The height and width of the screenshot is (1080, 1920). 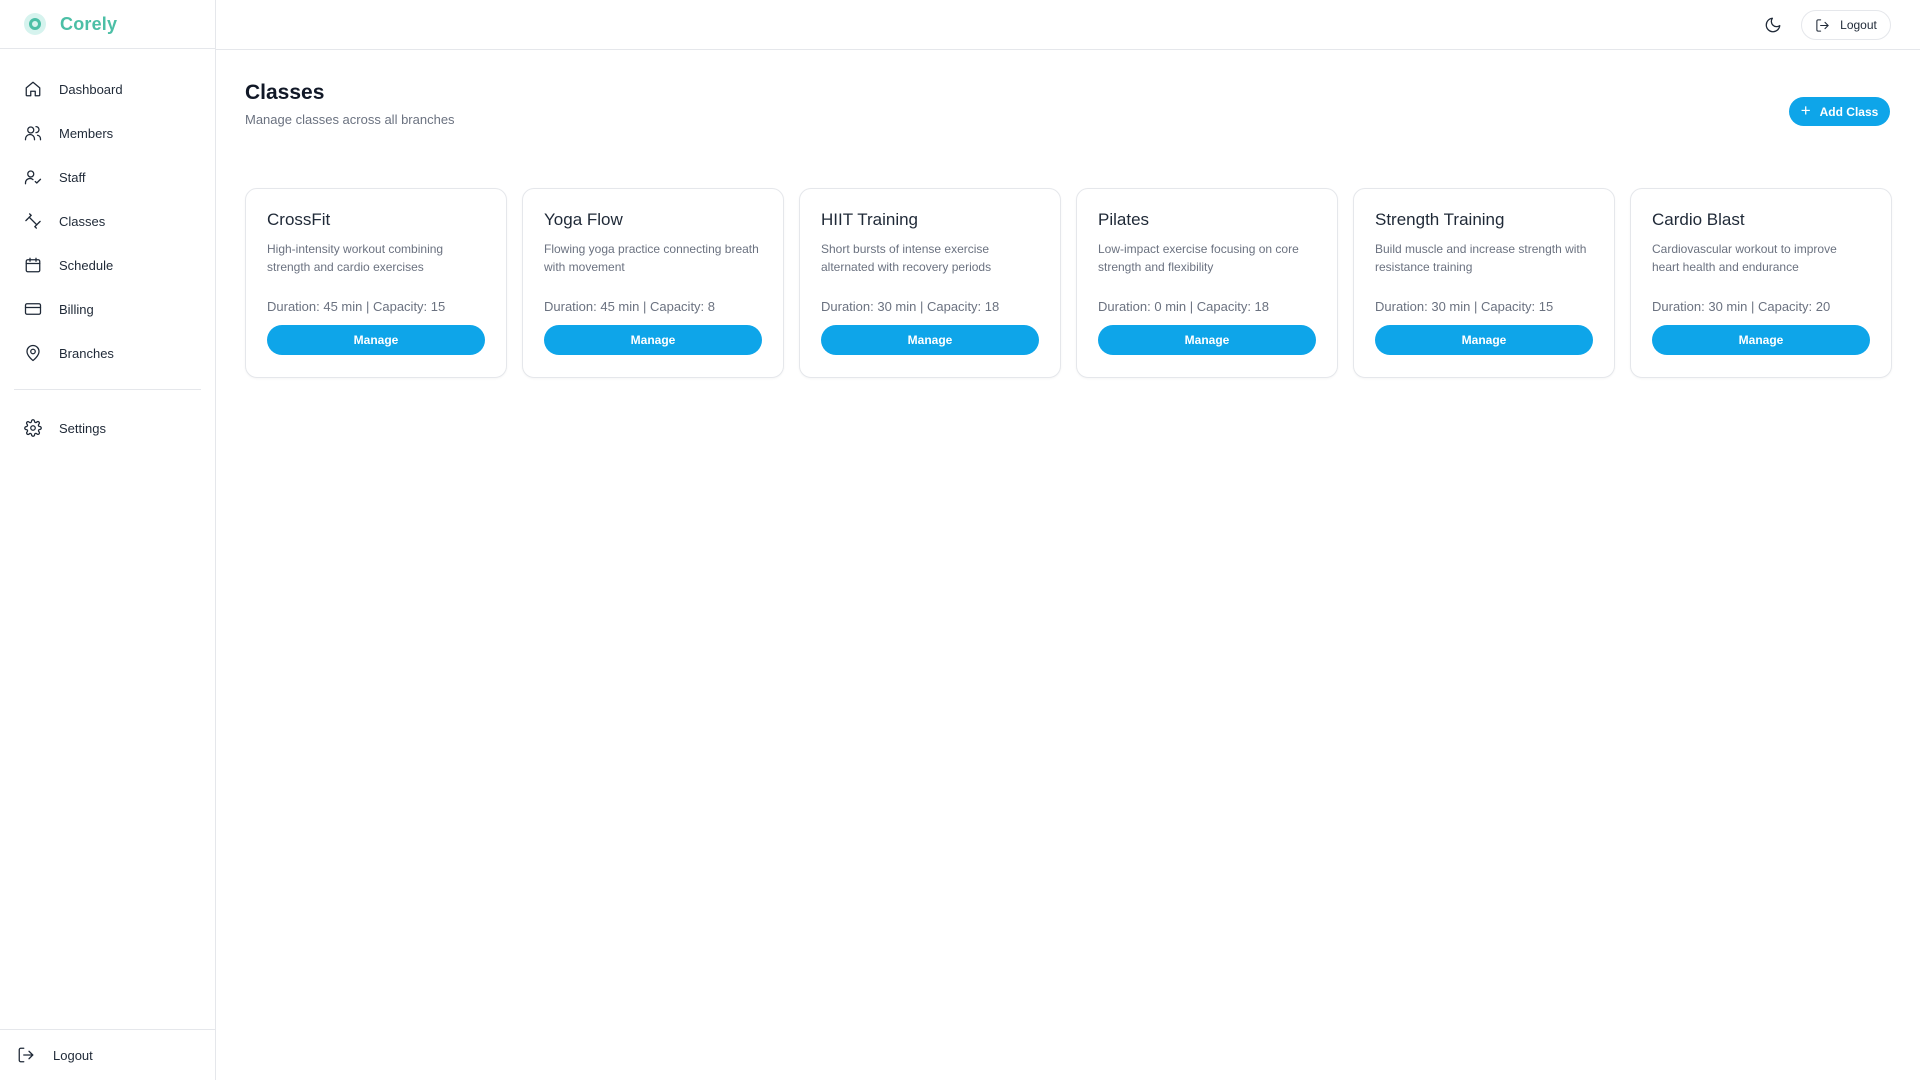 What do you see at coordinates (1698, 219) in the screenshot?
I see `class-title: Cardio Blast` at bounding box center [1698, 219].